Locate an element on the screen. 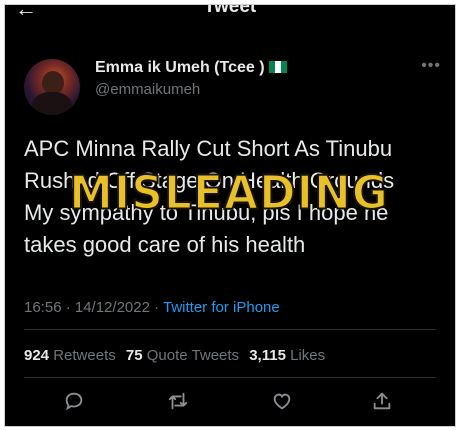 The height and width of the screenshot is (431, 460). action-bar is located at coordinates (230, 403).